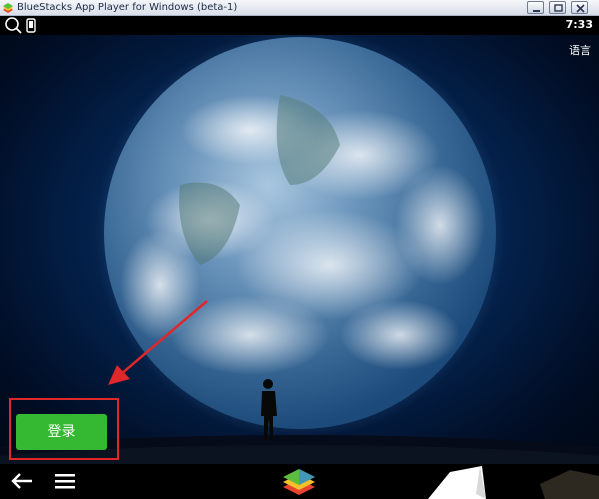 The width and height of the screenshot is (599, 499). I want to click on bluestacks-home-icon, so click(299, 482).